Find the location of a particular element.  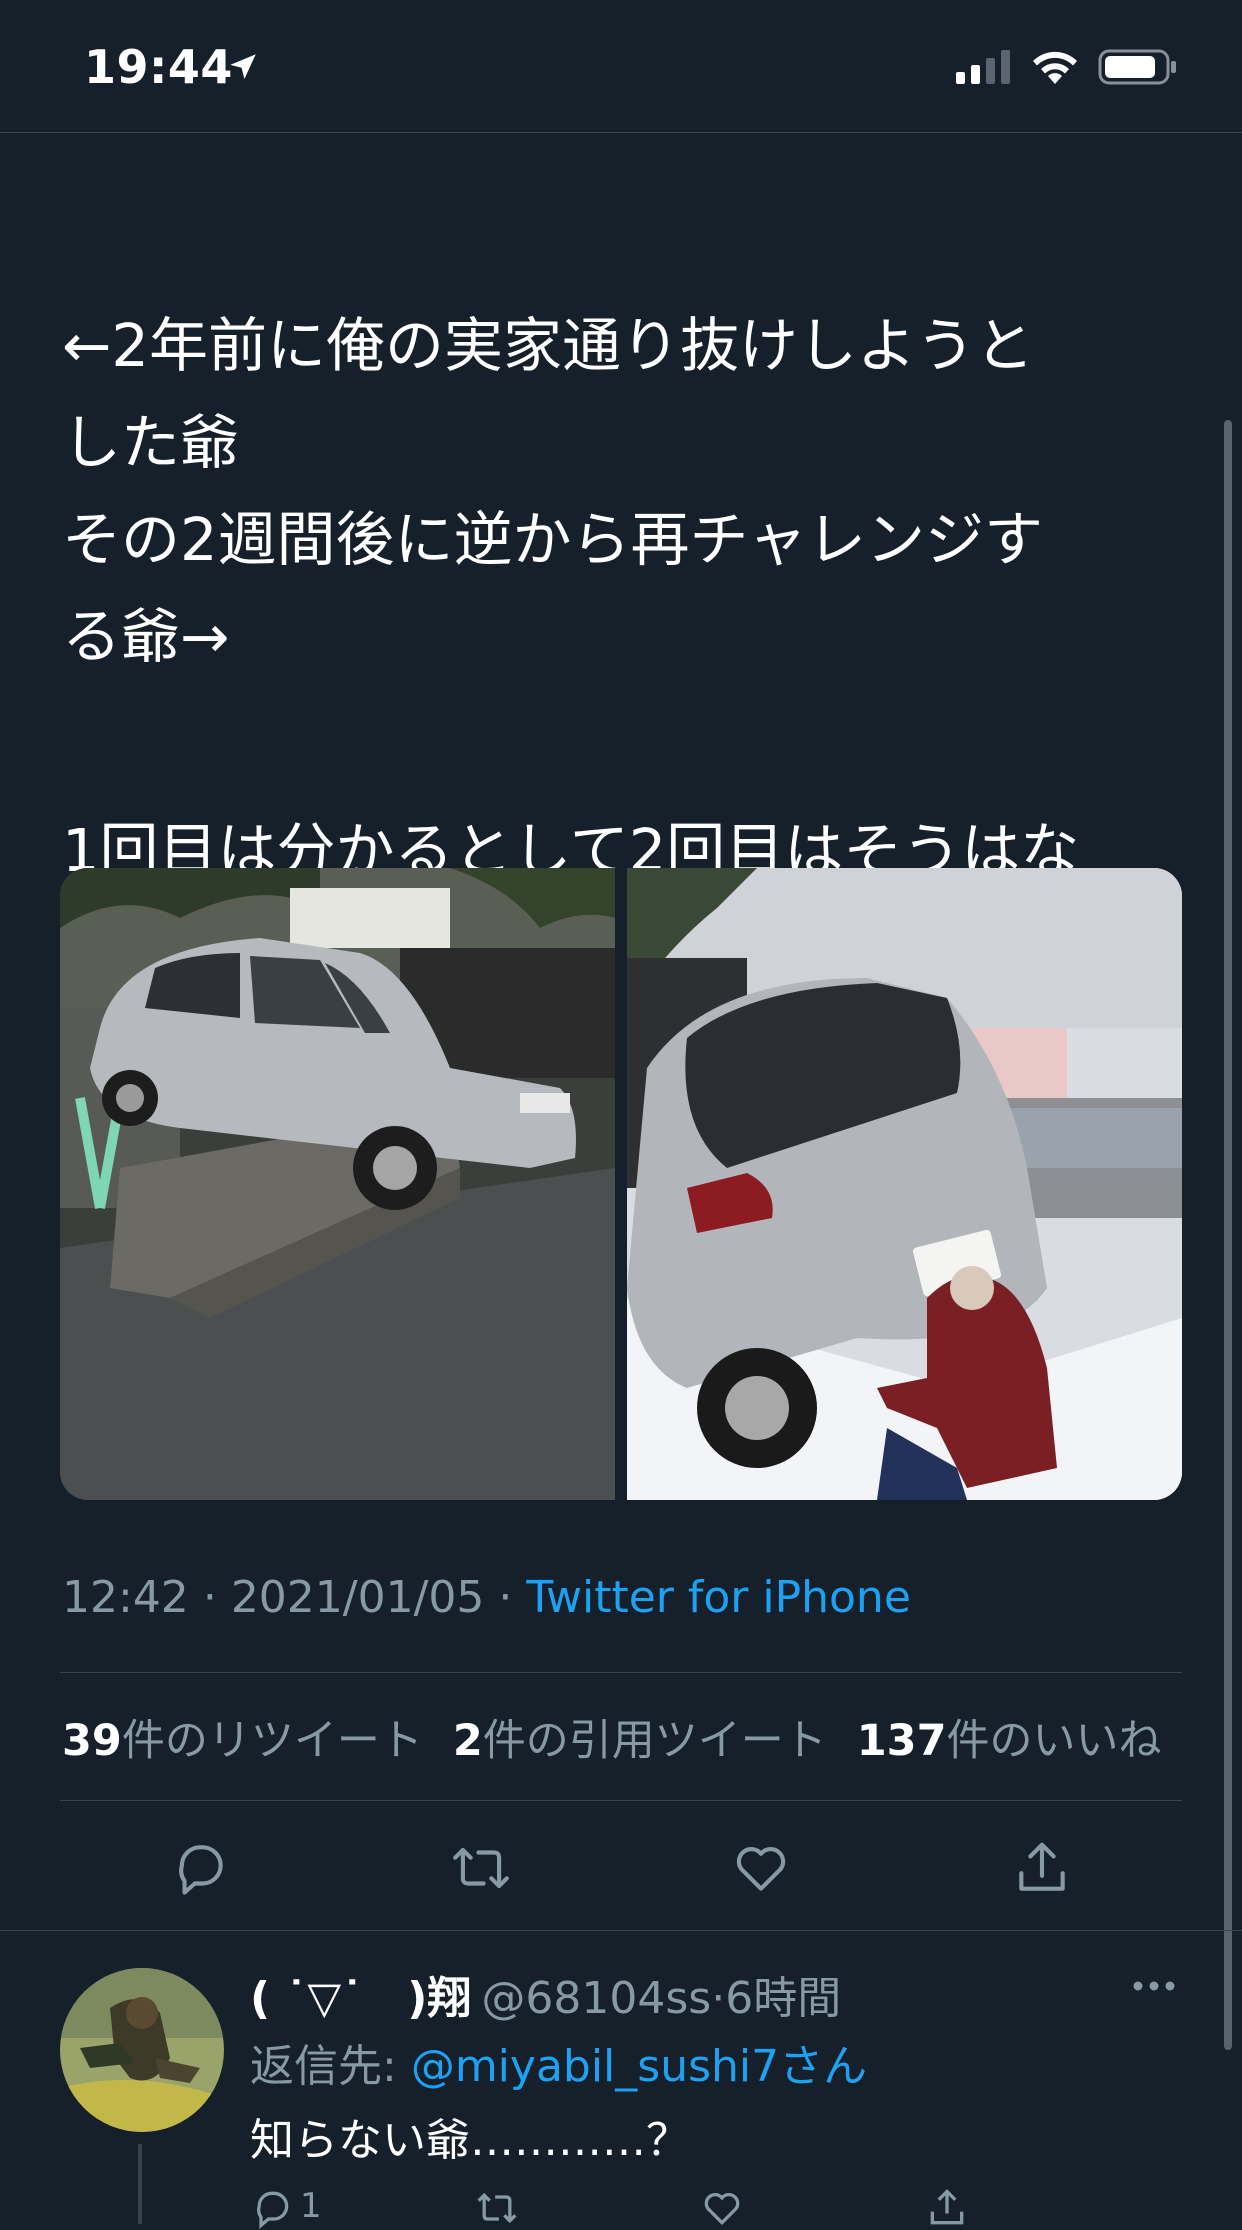

reply-button is located at coordinates (200, 1868).